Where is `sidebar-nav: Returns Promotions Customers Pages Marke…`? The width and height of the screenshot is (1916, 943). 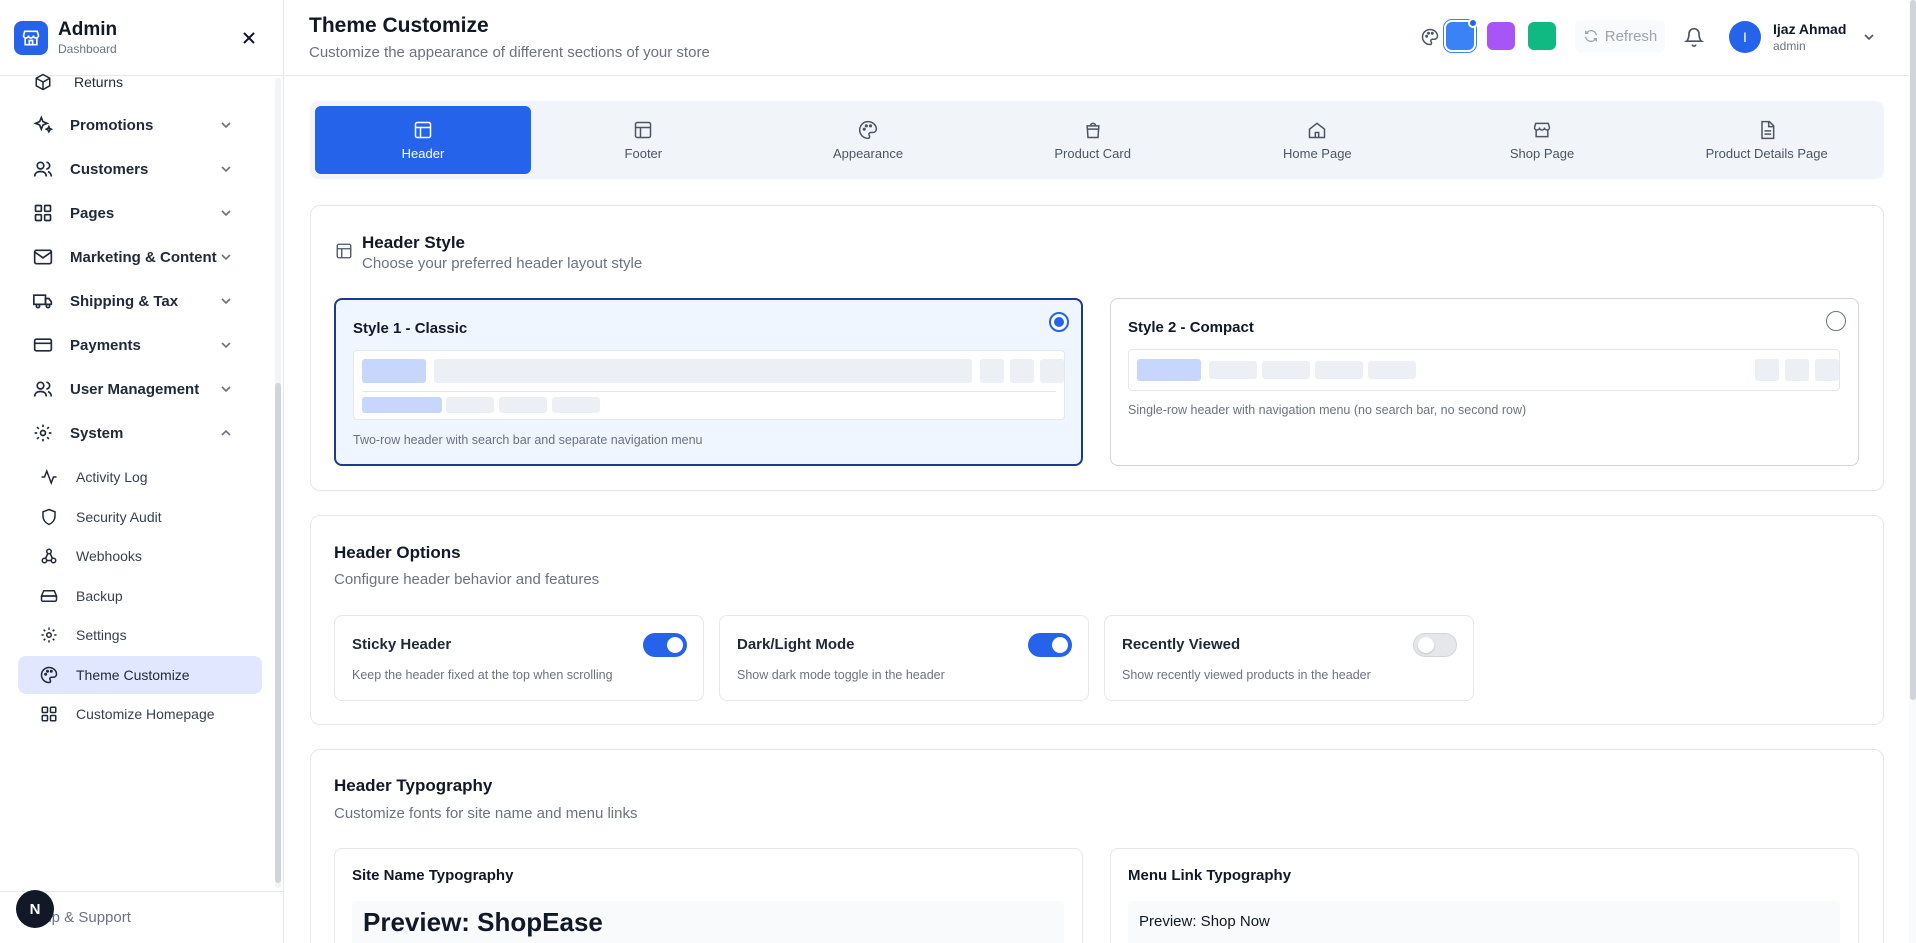
sidebar-nav: Returns Promotions Customers Pages Marke… is located at coordinates (136, 480).